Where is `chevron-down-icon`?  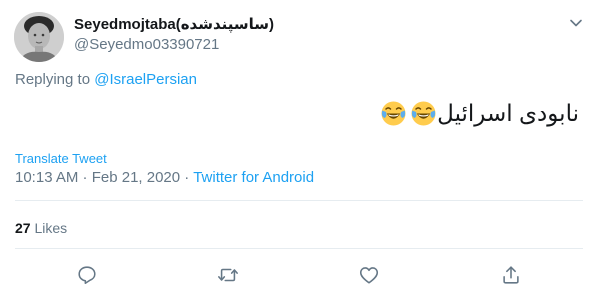
chevron-down-icon is located at coordinates (576, 23).